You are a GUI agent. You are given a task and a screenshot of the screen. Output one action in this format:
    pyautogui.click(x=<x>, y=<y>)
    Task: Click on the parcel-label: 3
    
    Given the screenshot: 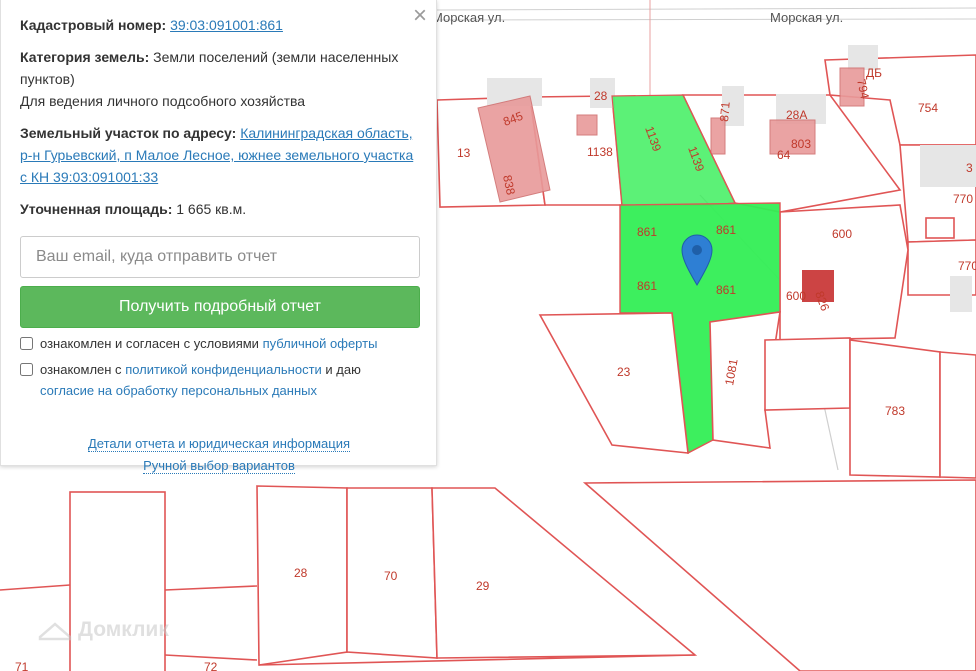 What is the action you would take?
    pyautogui.click(x=969, y=168)
    